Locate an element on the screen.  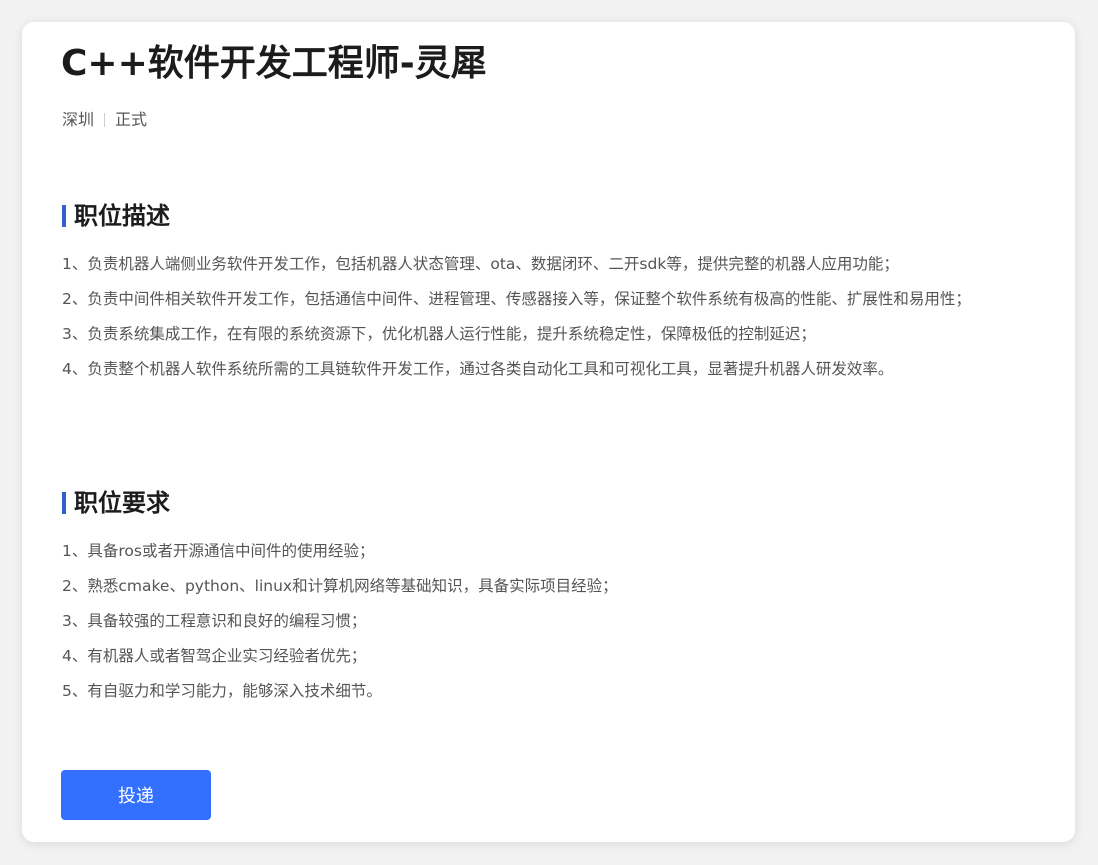
apply-button: 投递 is located at coordinates (136, 795).